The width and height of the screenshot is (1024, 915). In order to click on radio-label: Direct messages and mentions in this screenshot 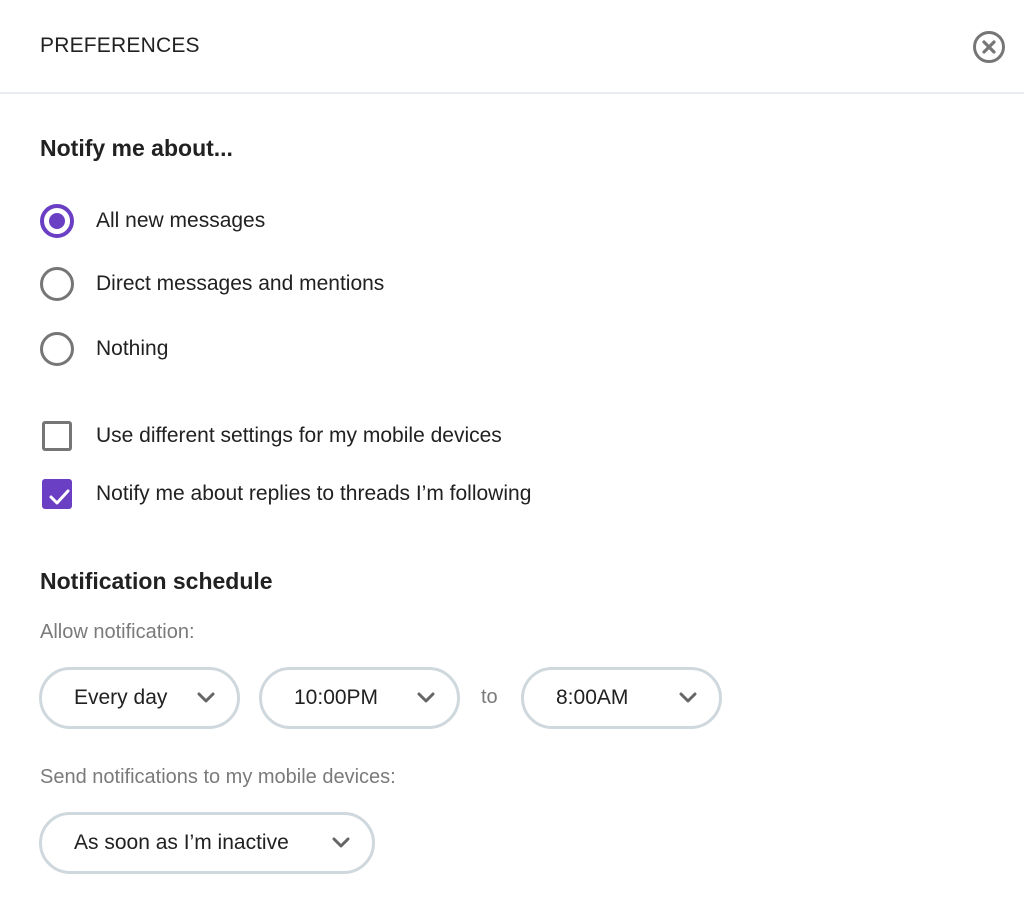, I will do `click(240, 283)`.